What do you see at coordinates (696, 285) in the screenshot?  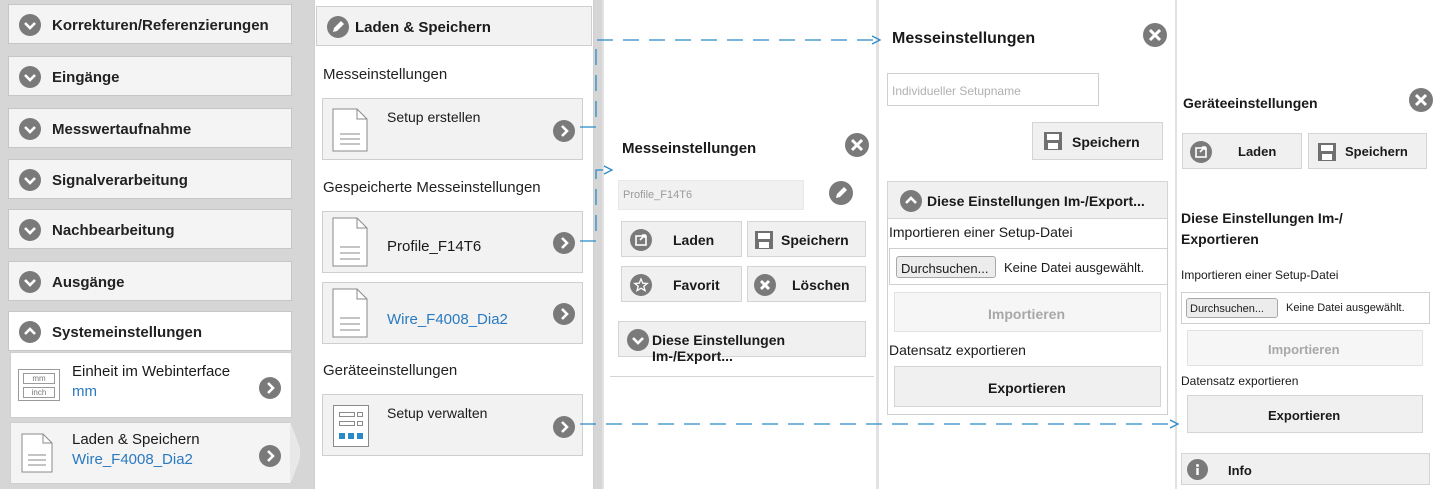 I see `button-label: Favorit` at bounding box center [696, 285].